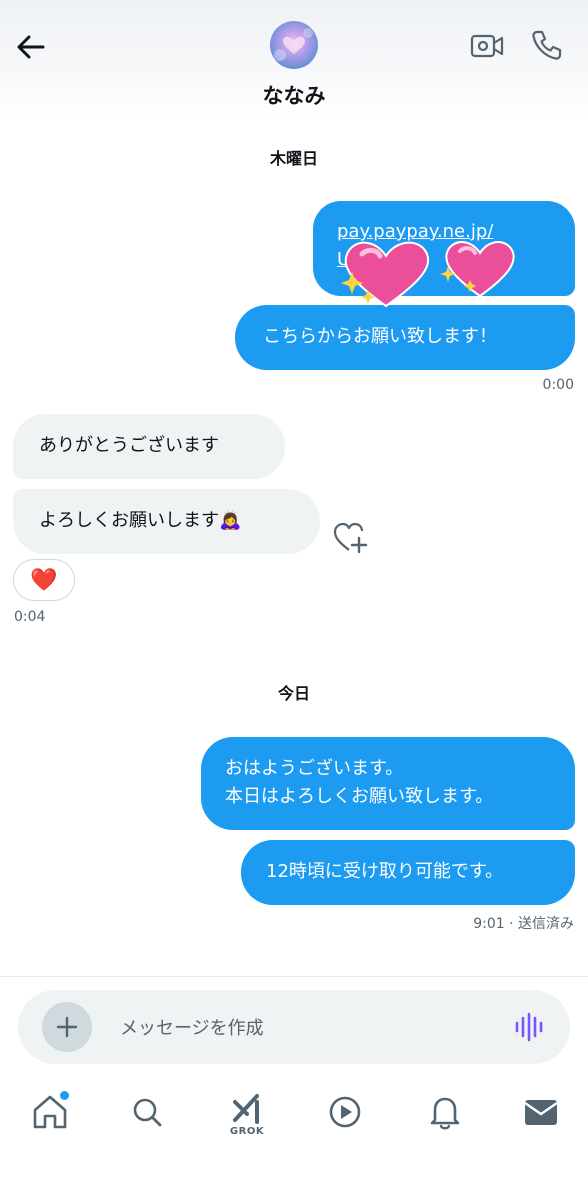 The width and height of the screenshot is (588, 1200). I want to click on conversation-header: ななみ, so click(294, 61).